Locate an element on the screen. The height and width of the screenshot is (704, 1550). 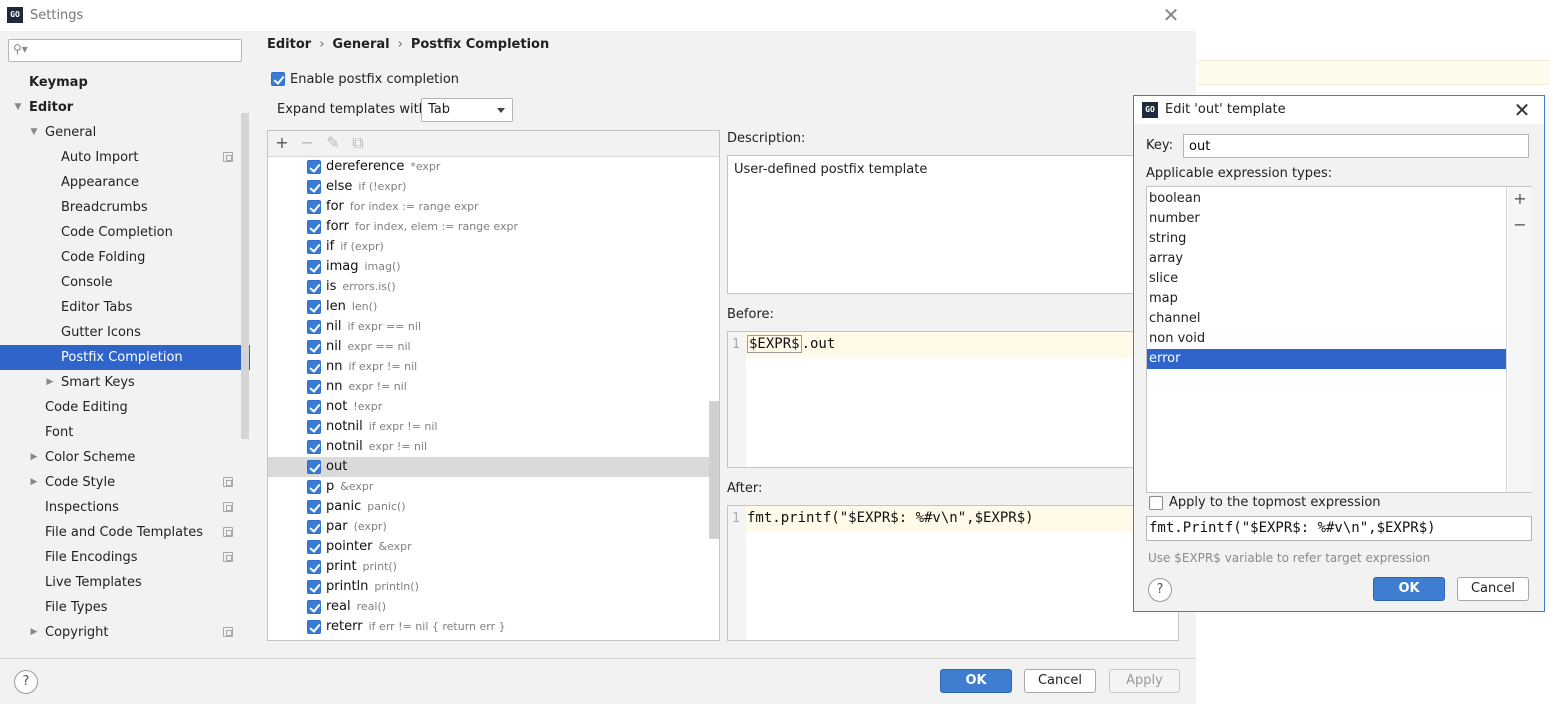
sidebar-item: Console is located at coordinates (125, 282).